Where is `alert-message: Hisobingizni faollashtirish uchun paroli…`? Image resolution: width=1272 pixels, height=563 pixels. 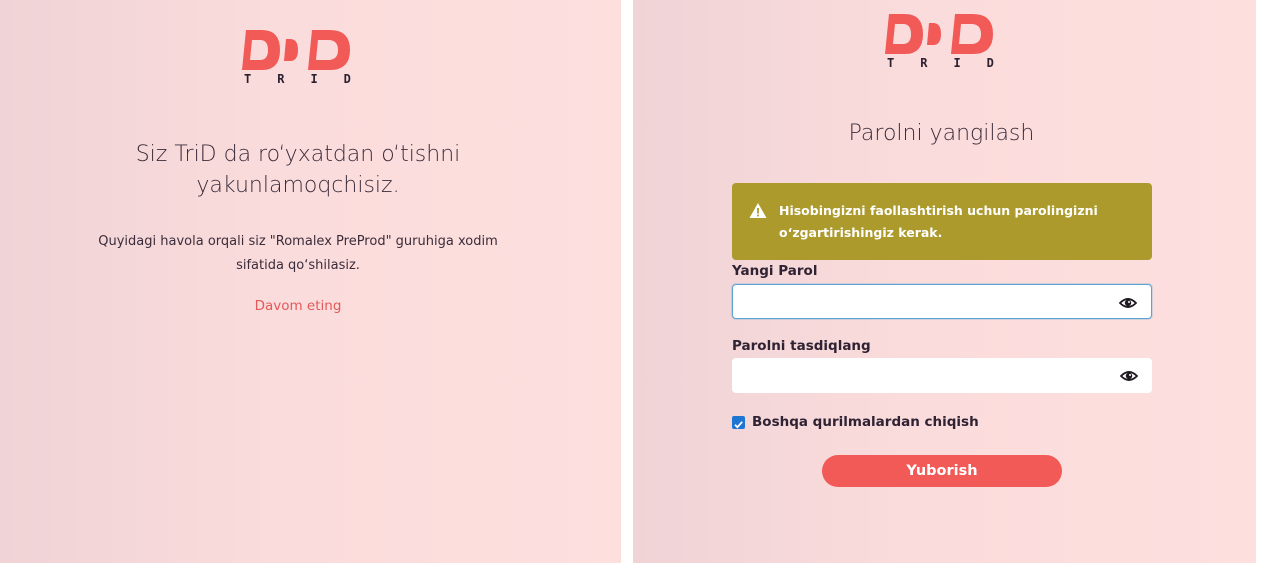
alert-message: Hisobingizni faollashtirish uchun paroli… is located at coordinates (938, 221).